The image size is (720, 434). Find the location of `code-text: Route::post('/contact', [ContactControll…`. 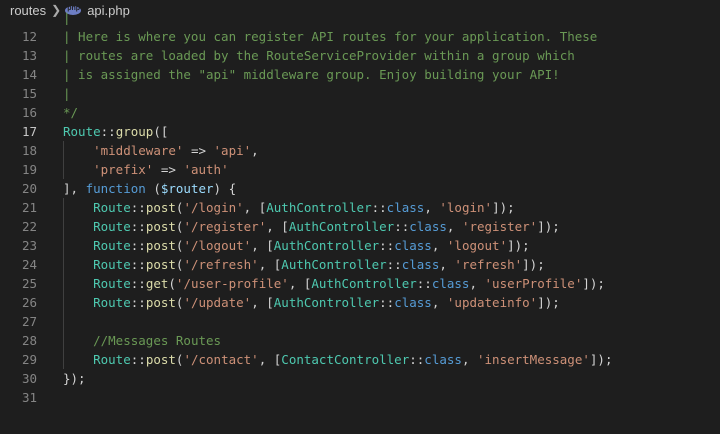

code-text: Route::post('/contact', [ContactControll… is located at coordinates (337, 359).